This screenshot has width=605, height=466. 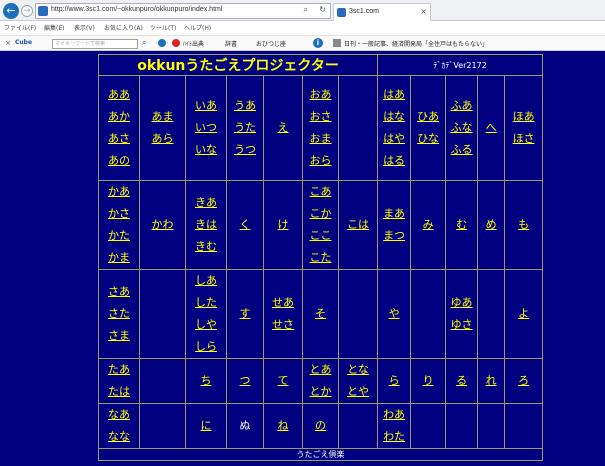 I want to click on song-index-link: れ, so click(x=491, y=381).